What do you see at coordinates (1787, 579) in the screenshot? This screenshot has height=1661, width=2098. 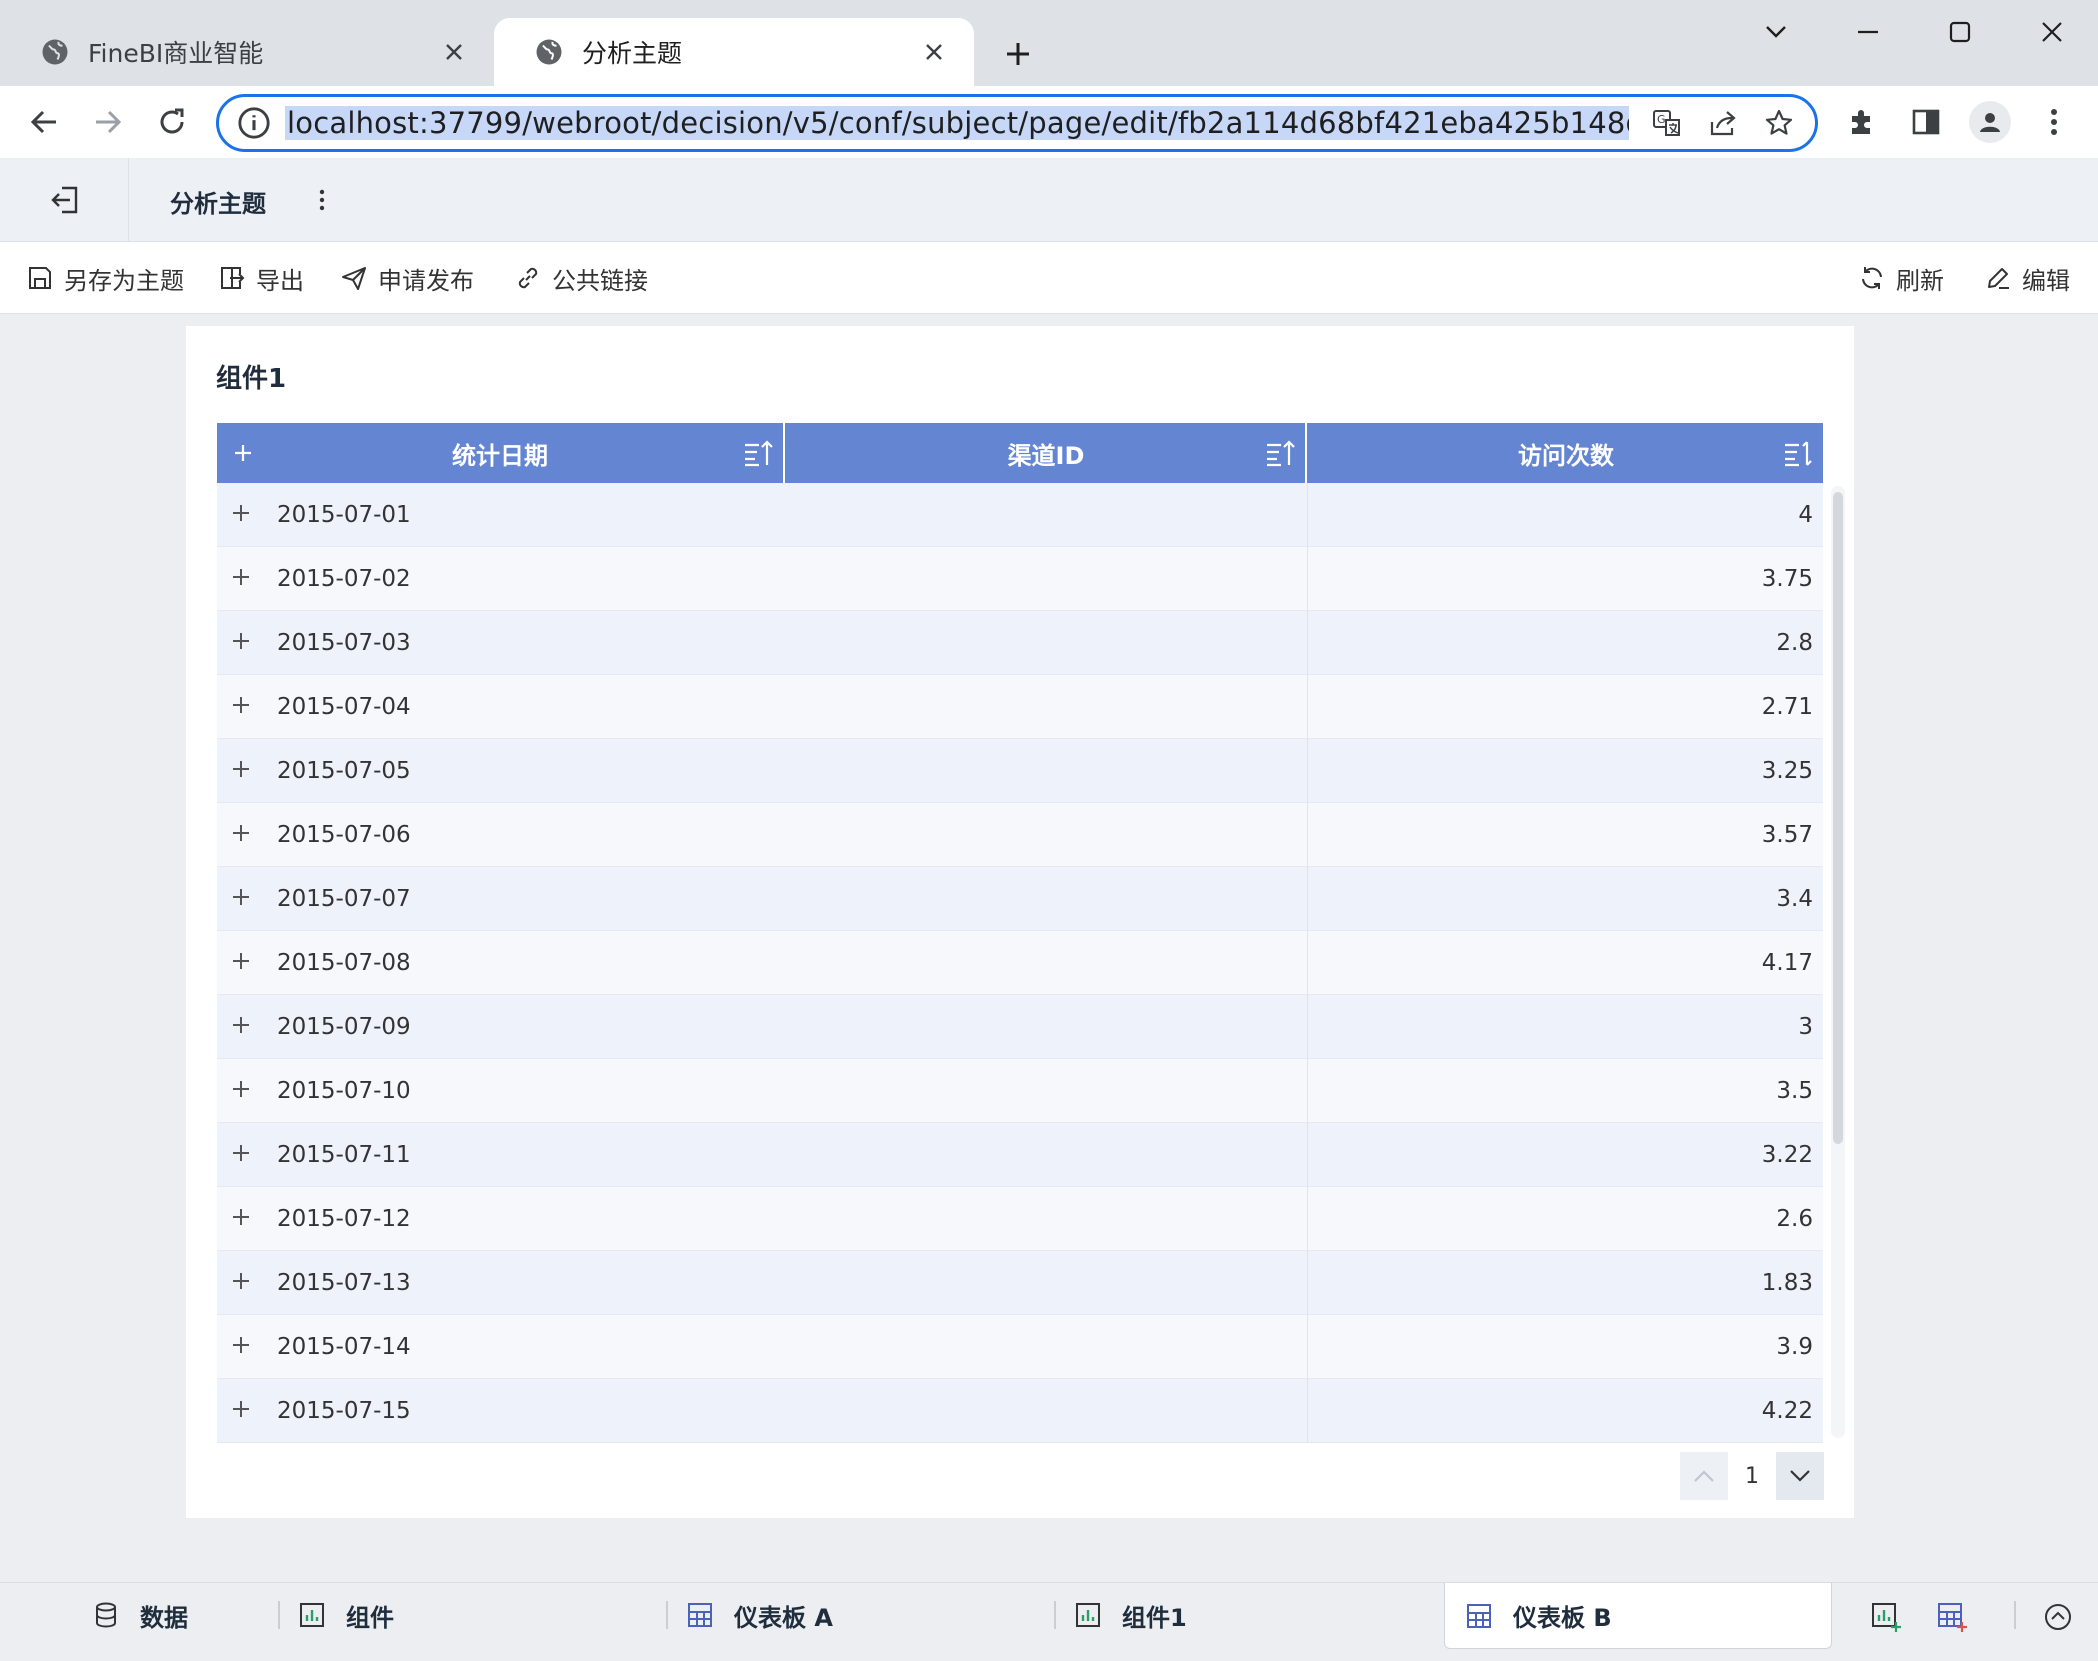 I see `cell-visits: 3.75` at bounding box center [1787, 579].